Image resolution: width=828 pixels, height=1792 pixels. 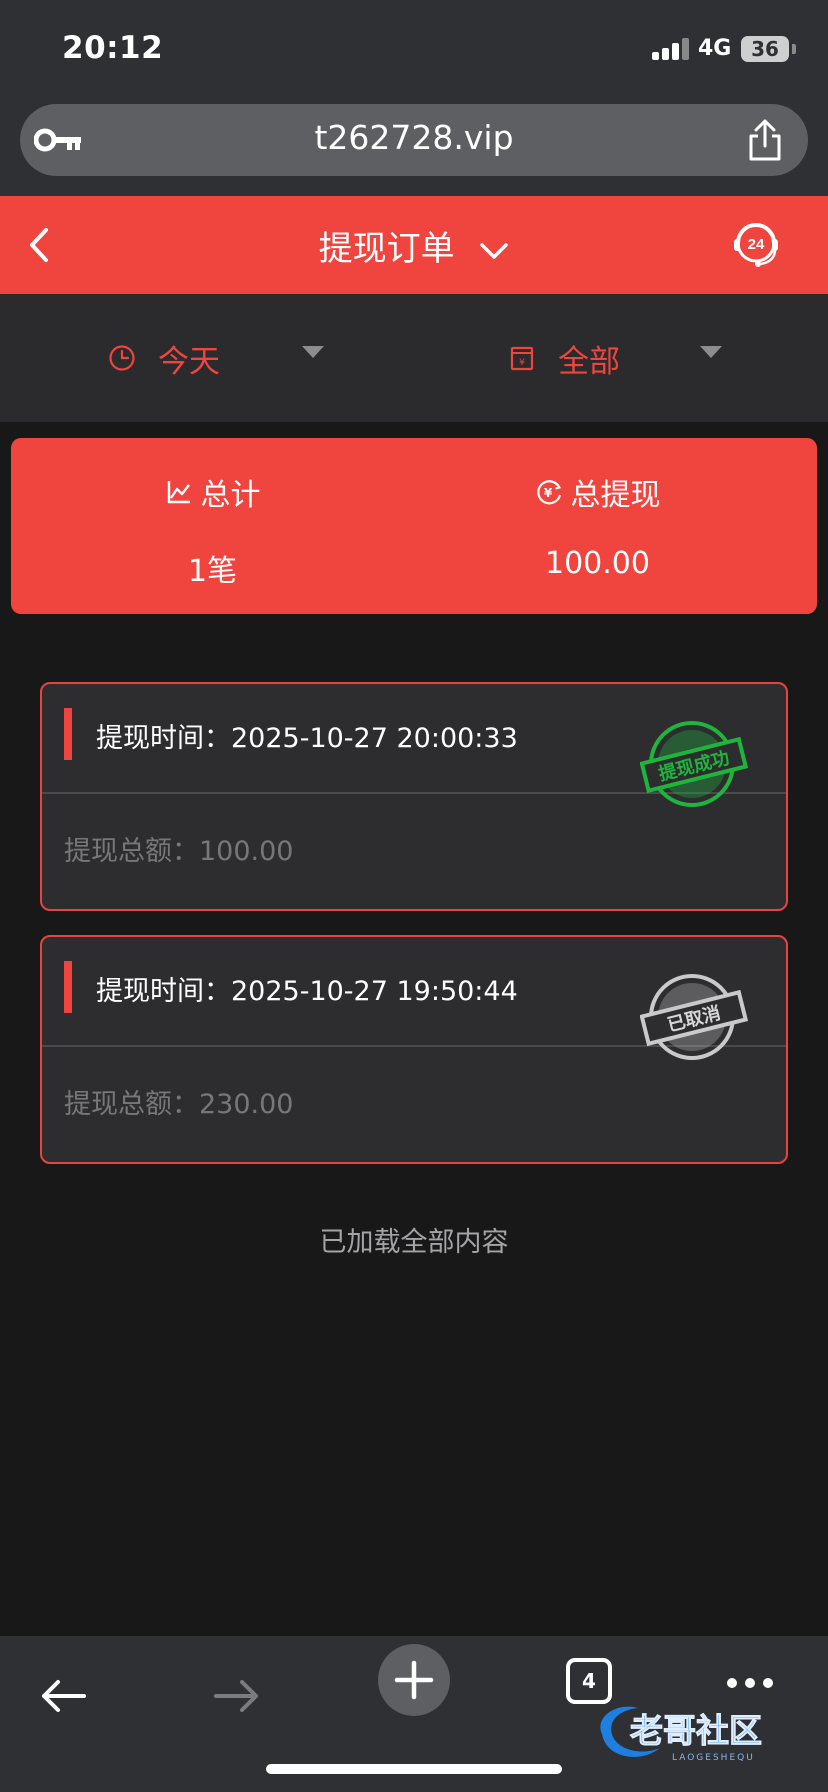 What do you see at coordinates (794, 49) in the screenshot?
I see `battery-tip` at bounding box center [794, 49].